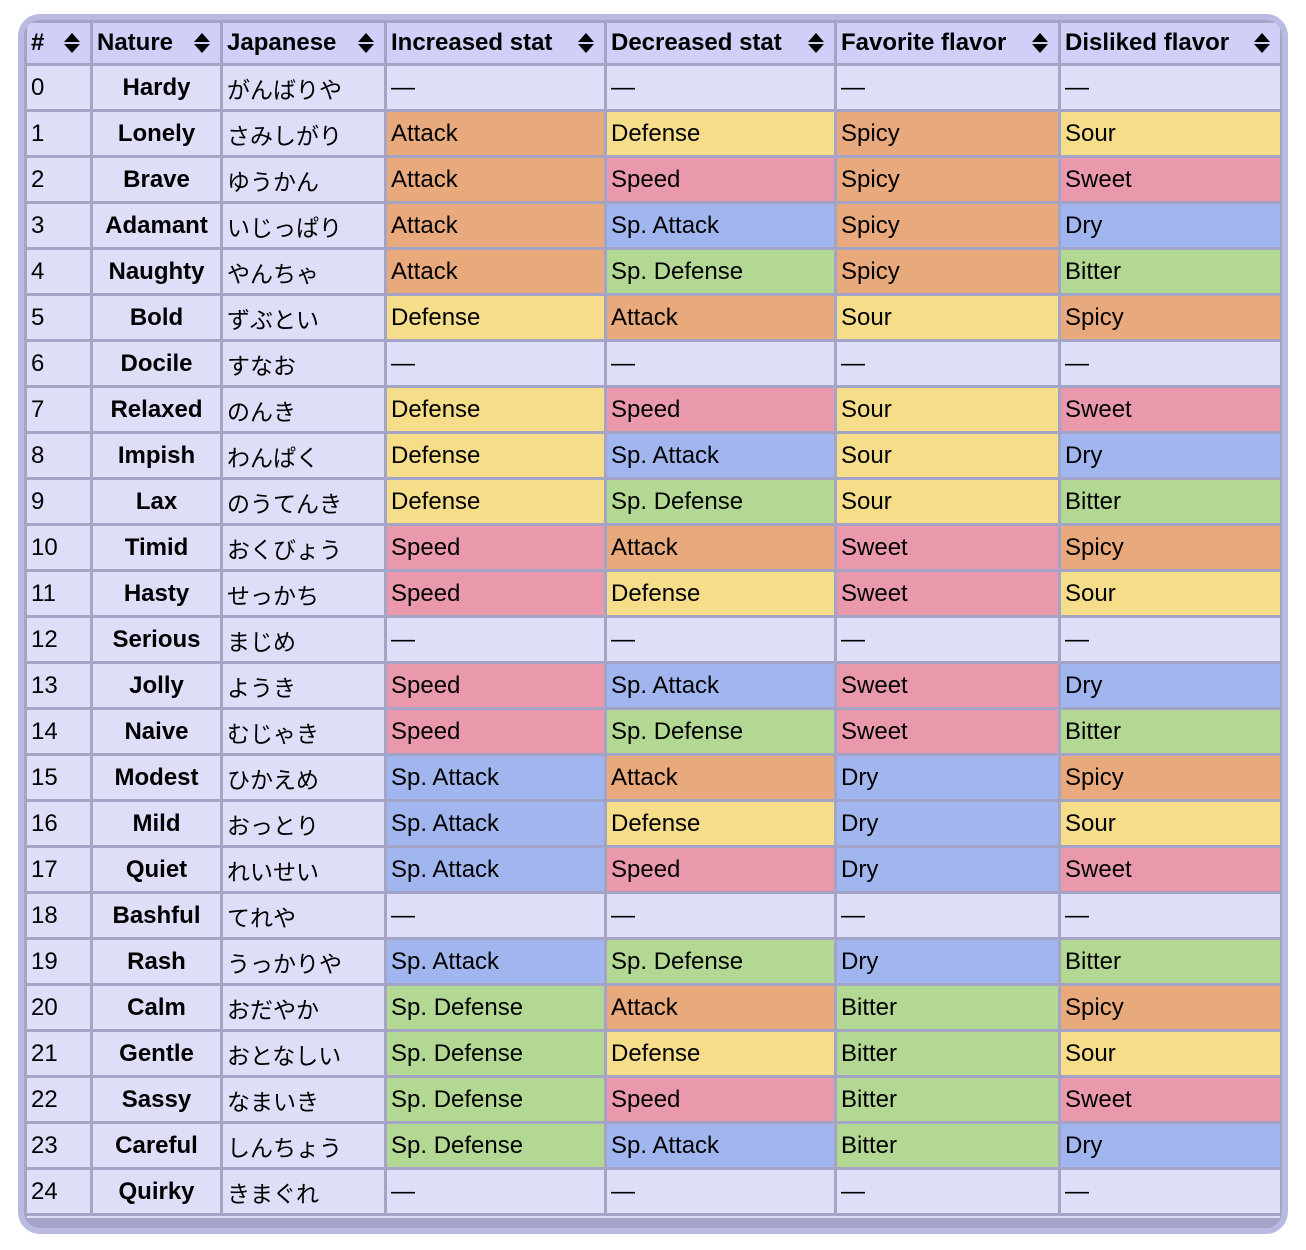 This screenshot has width=1306, height=1250. Describe the element at coordinates (720, 731) in the screenshot. I see `cell-decreased-stat: Sp. Defense` at that location.